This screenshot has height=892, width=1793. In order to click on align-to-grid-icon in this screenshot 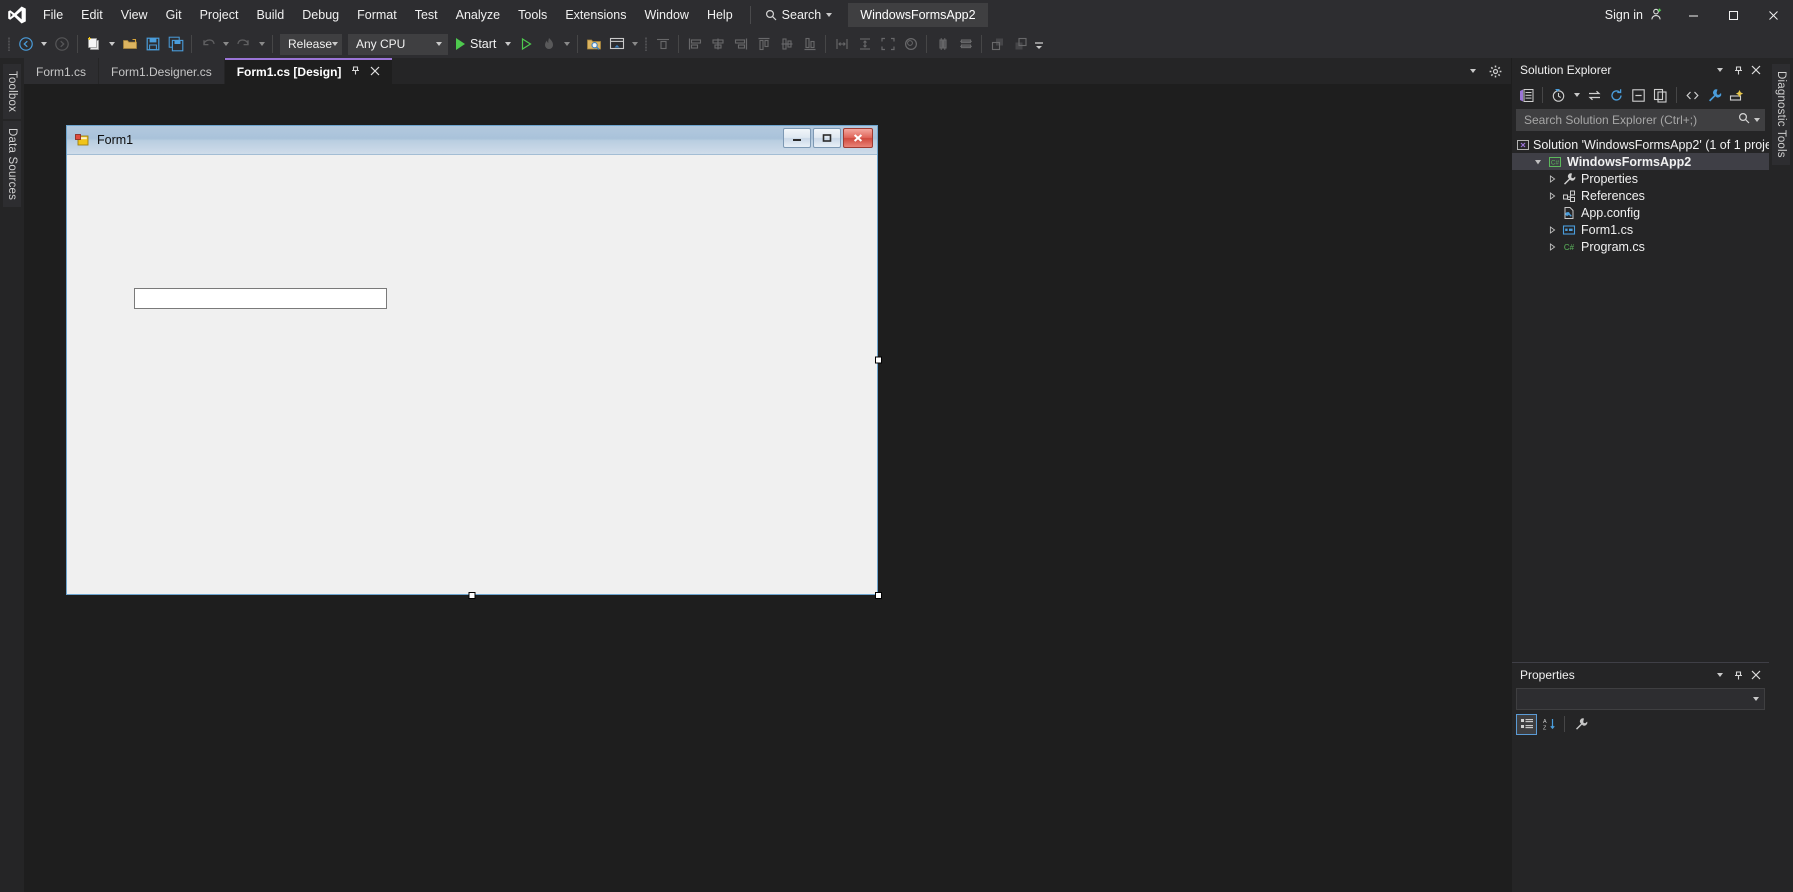, I will do `click(662, 44)`.